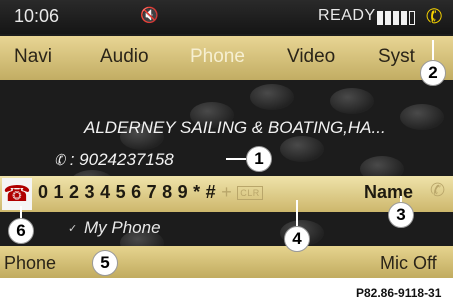  I want to click on menu-item-video: Video, so click(311, 57).